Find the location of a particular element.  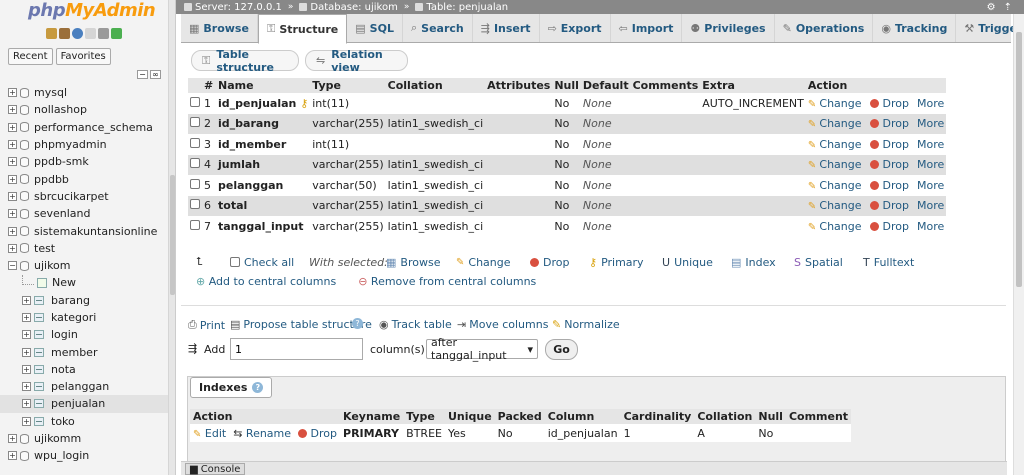

remove-central-columns-button: ⊖ Remove from central columns is located at coordinates (447, 281).